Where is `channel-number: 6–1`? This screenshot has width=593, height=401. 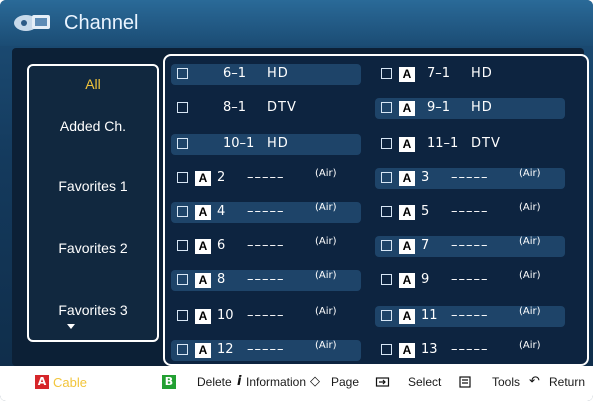 channel-number: 6–1 is located at coordinates (235, 73).